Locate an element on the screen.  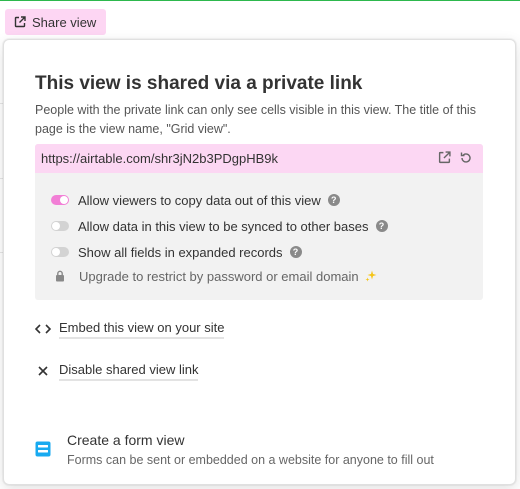
regenerate-icon is located at coordinates (466, 158).